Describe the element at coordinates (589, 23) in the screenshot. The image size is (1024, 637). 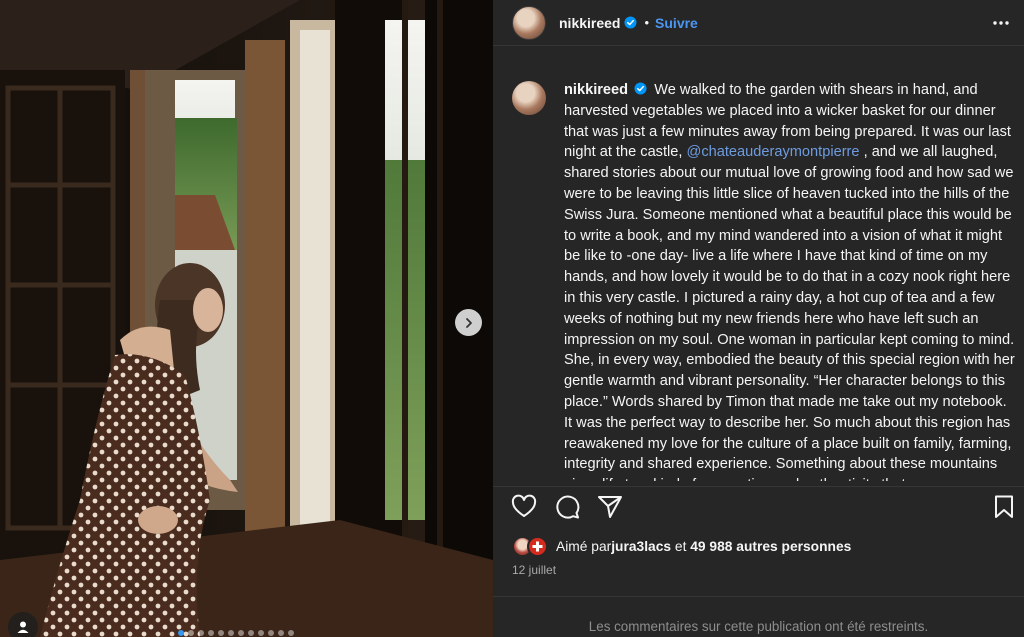
I see `username-link: nikkireed` at that location.